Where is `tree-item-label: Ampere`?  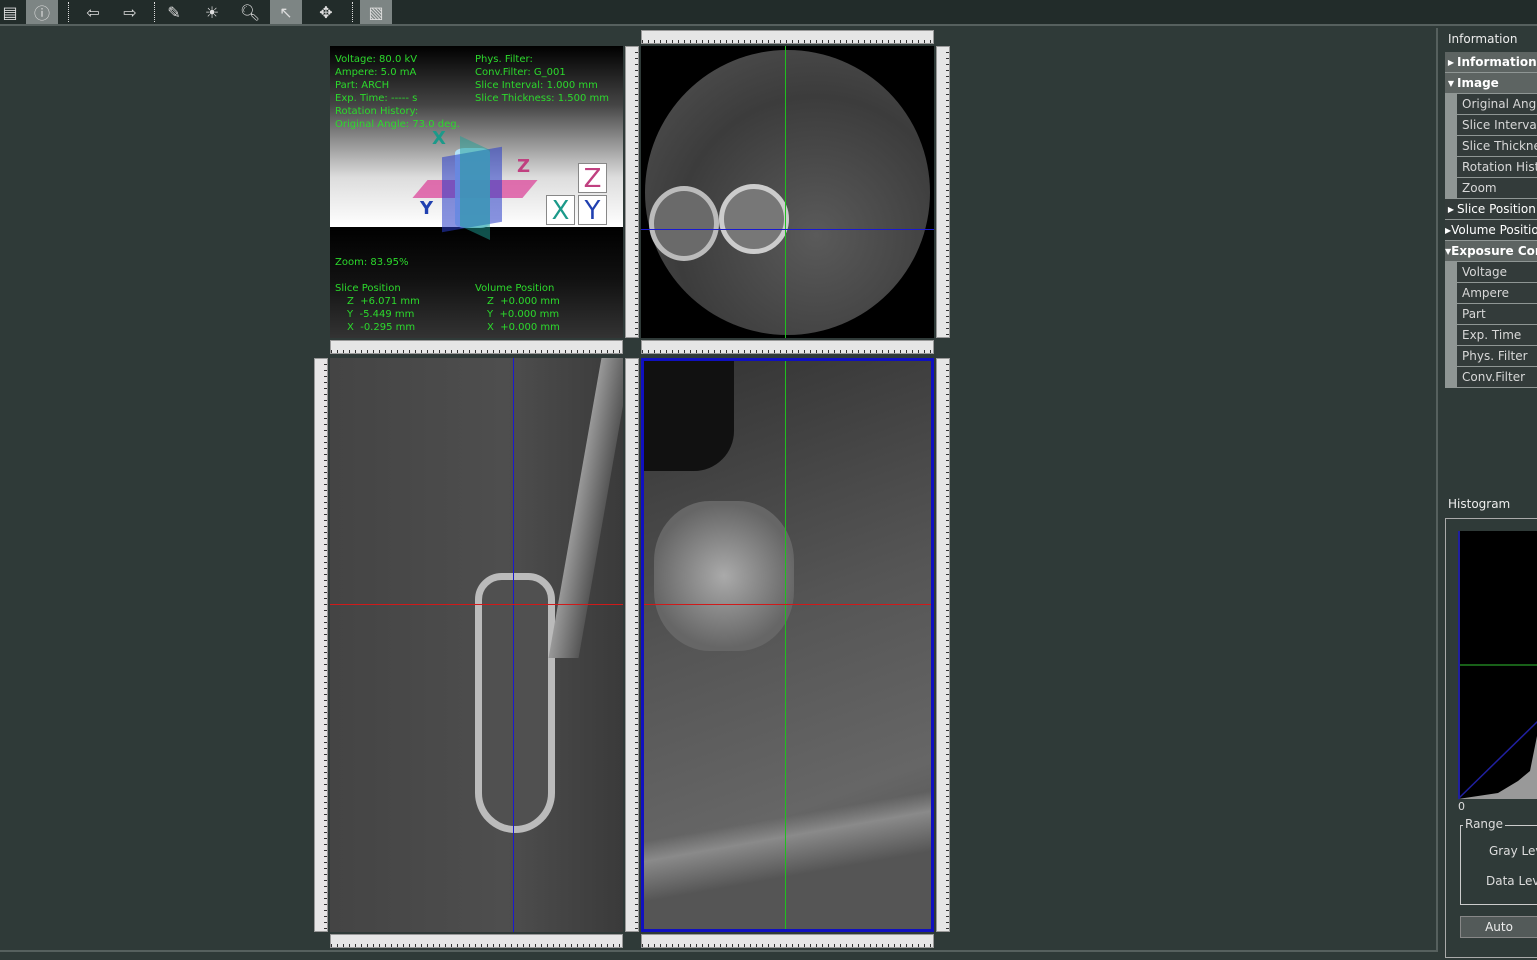 tree-item-label: Ampere is located at coordinates (1485, 293).